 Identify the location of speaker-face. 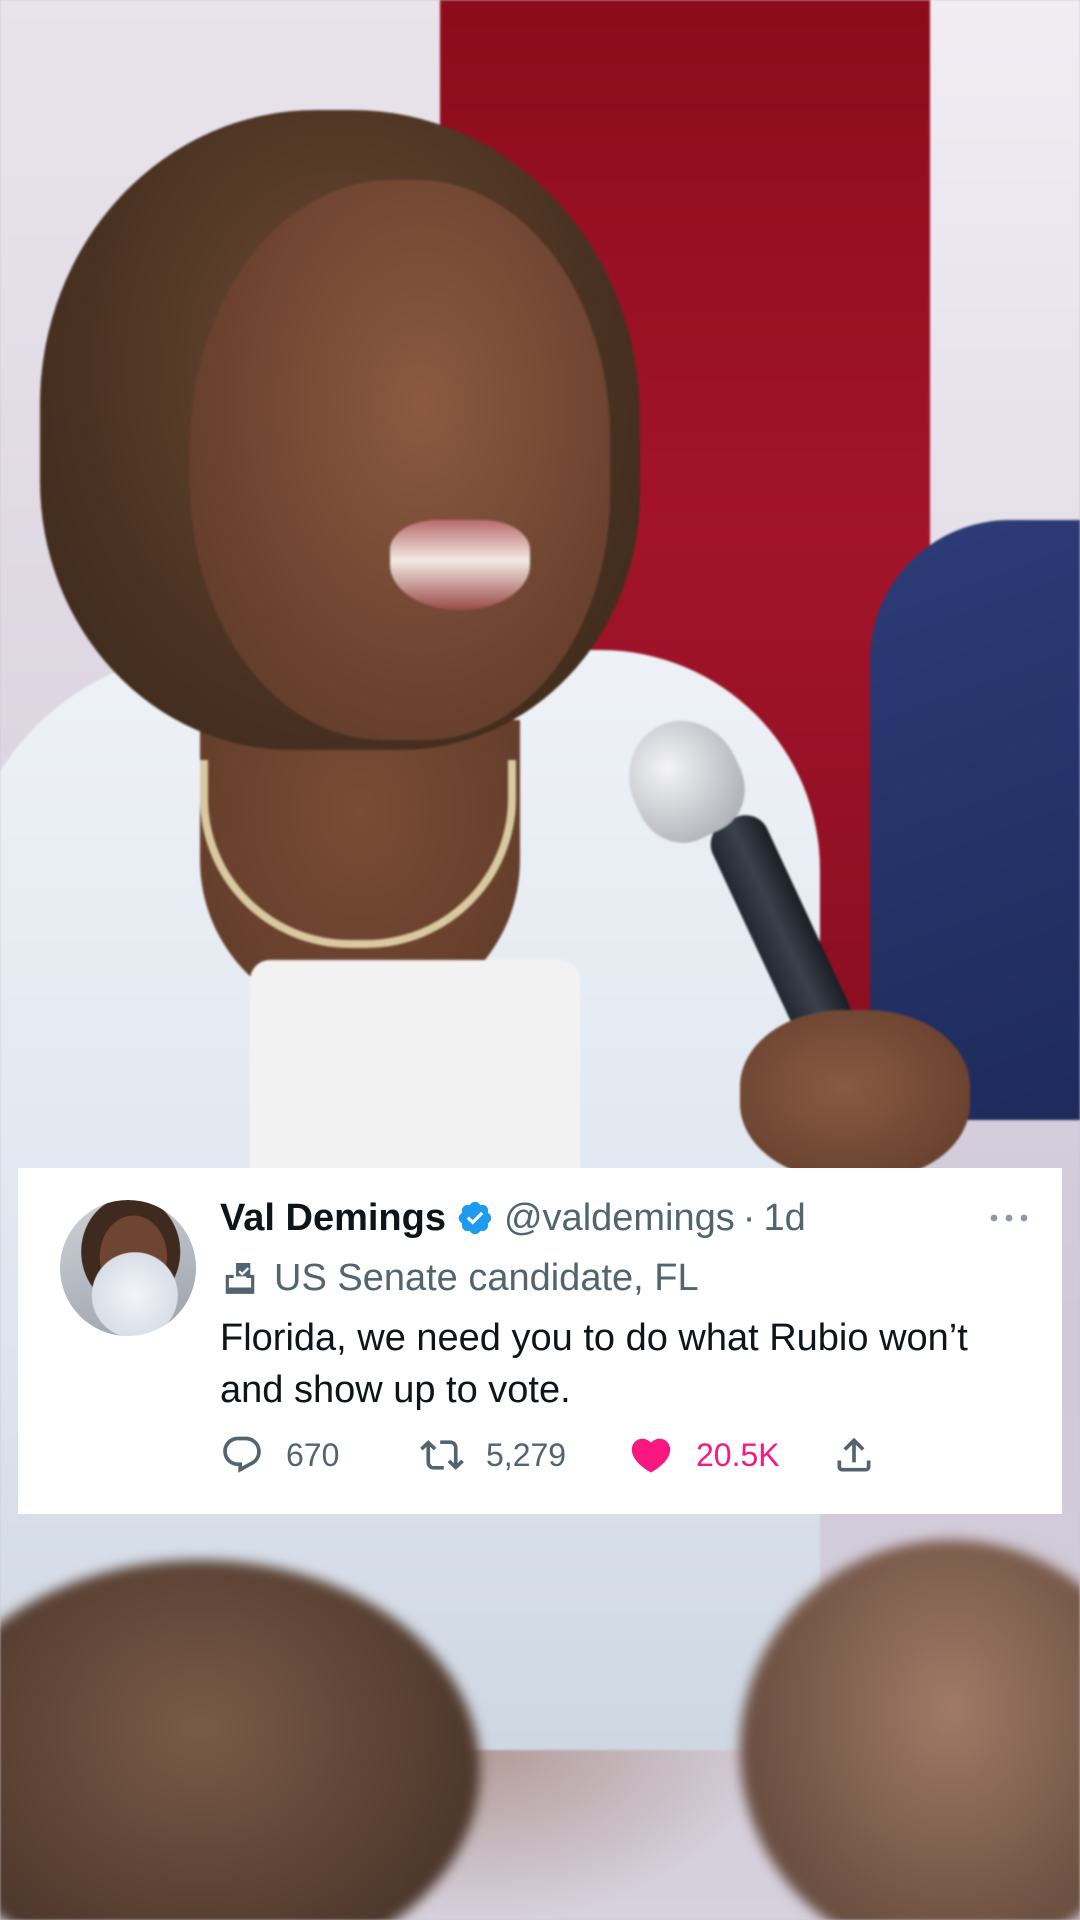
(400, 460).